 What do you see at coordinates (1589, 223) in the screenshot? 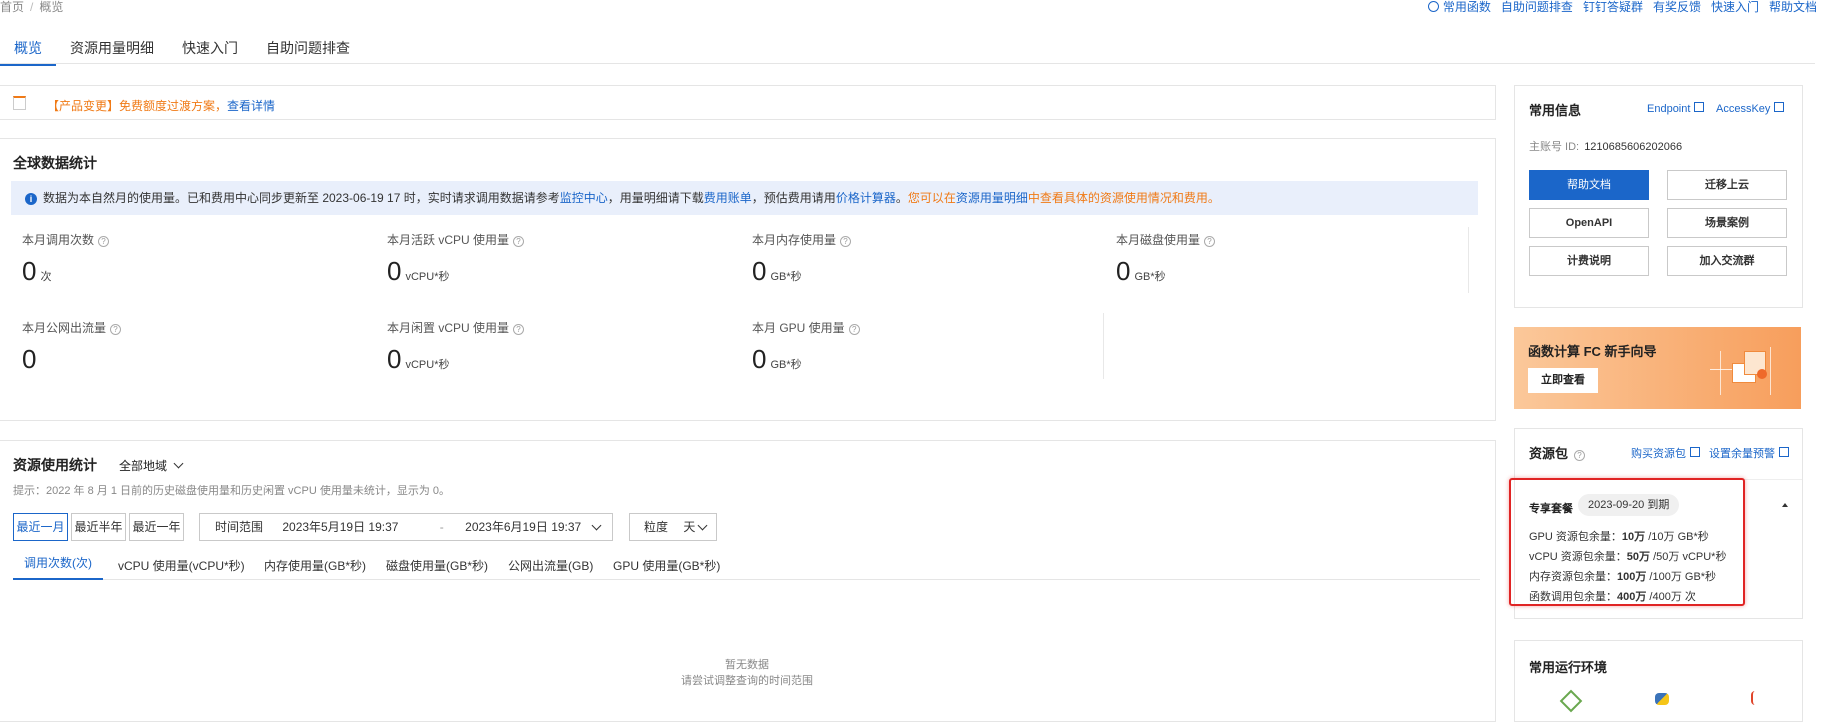
I see `openapi-button: OpenAPI` at bounding box center [1589, 223].